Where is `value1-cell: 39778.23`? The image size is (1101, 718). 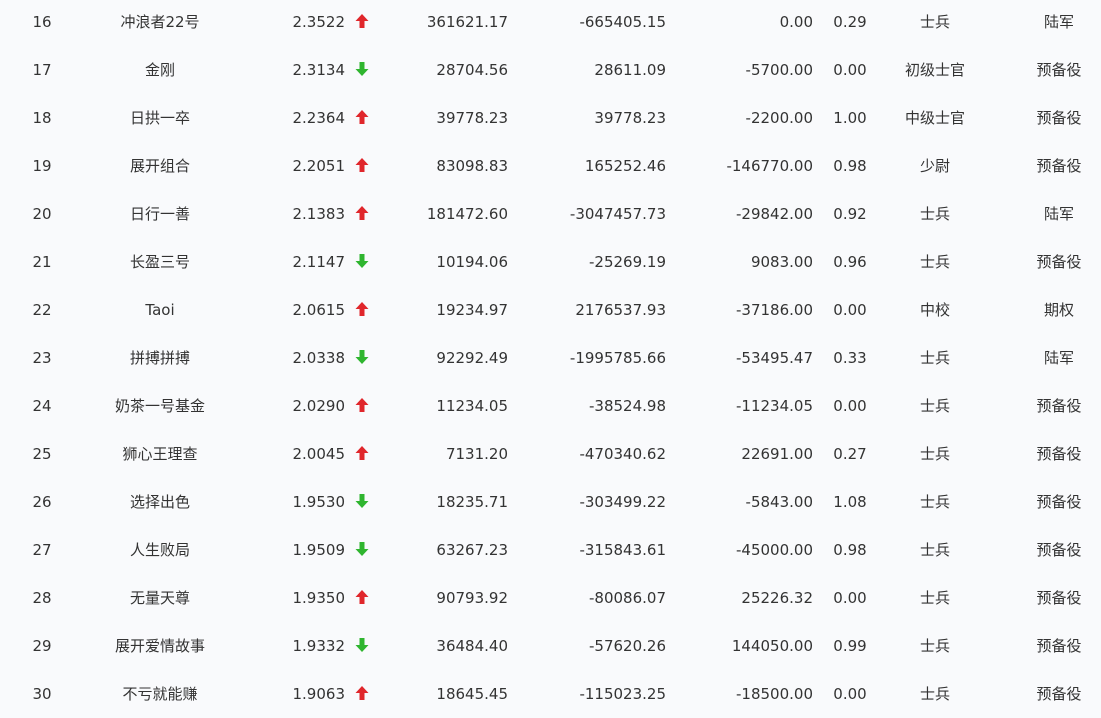 value1-cell: 39778.23 is located at coordinates (472, 118).